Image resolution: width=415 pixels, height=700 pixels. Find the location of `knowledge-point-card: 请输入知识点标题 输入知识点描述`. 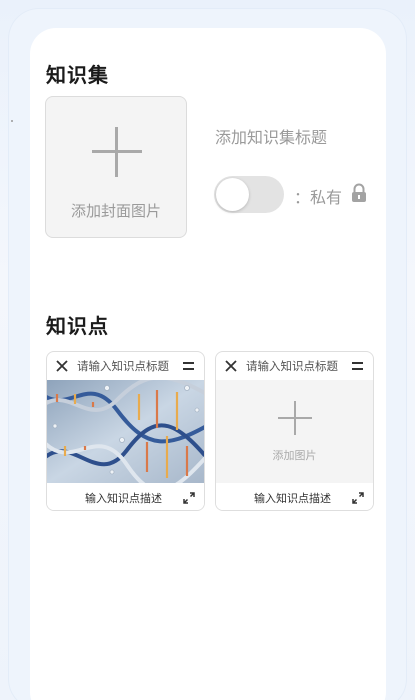

knowledge-point-card: 请输入知识点标题 输入知识点描述 is located at coordinates (125, 431).